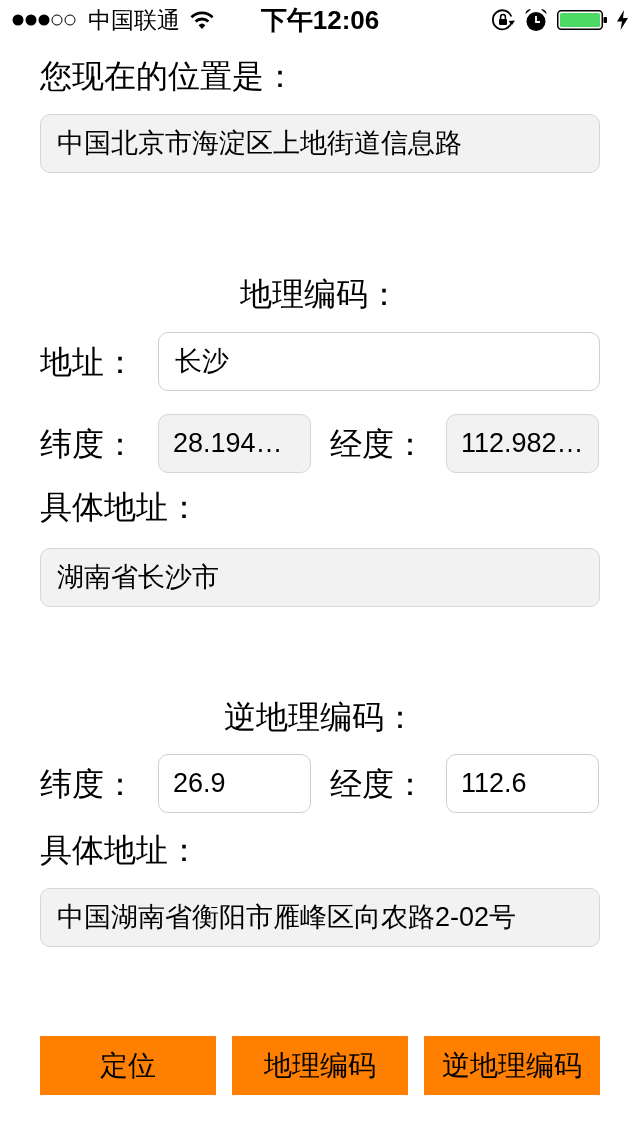  What do you see at coordinates (88, 362) in the screenshot?
I see `address-label: 地址：` at bounding box center [88, 362].